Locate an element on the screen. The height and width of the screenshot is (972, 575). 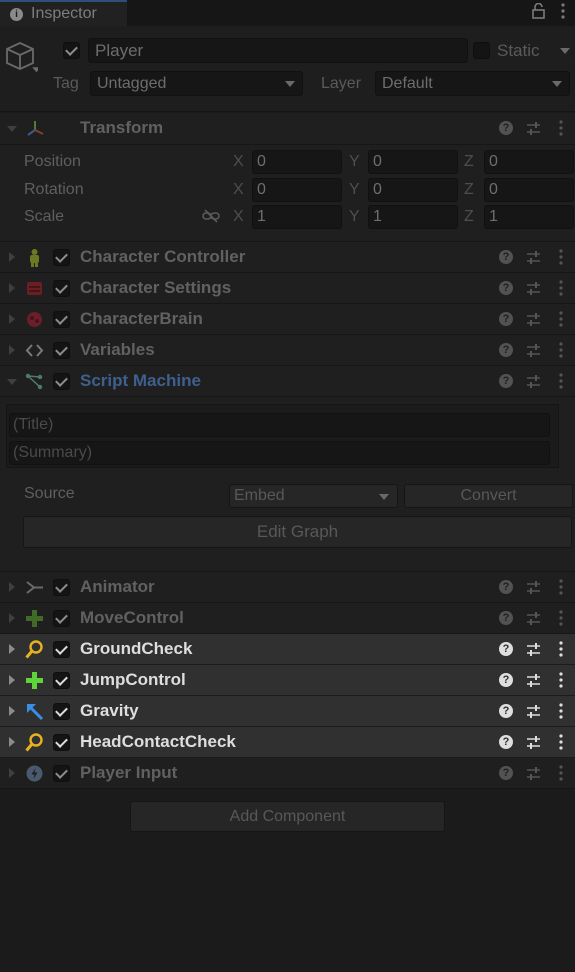
scale-x-field: 1 is located at coordinates (297, 217).